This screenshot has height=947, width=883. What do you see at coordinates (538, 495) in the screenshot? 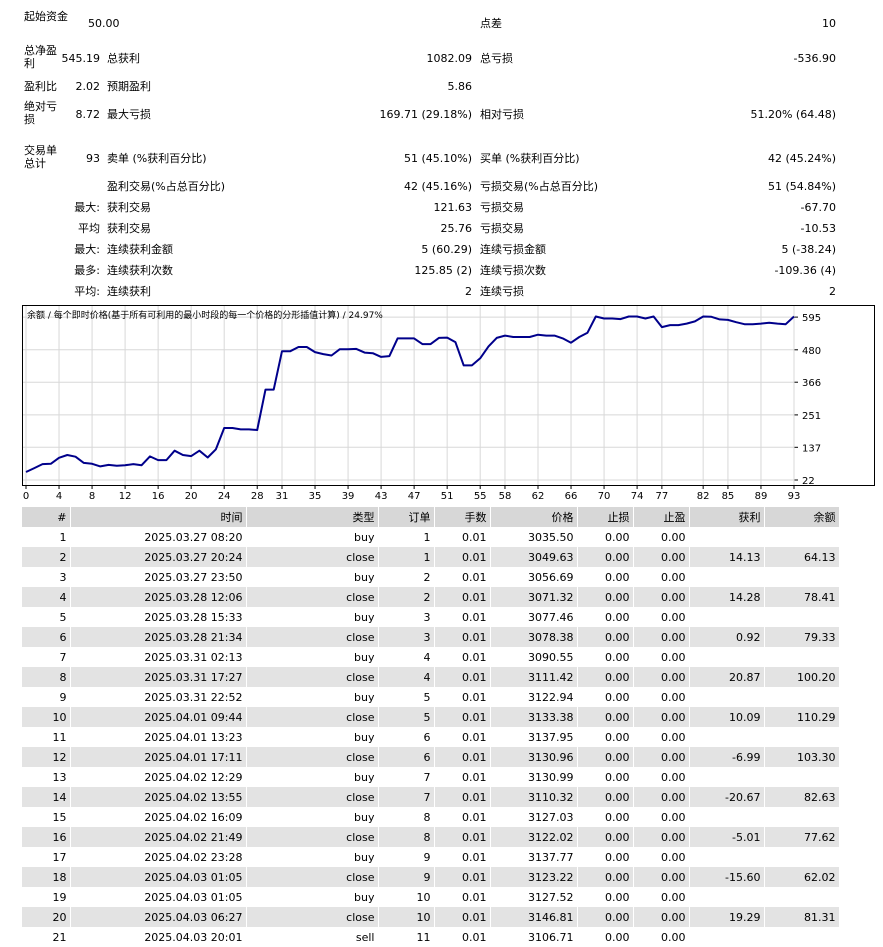
I see `x-tick-label: 62` at bounding box center [538, 495].